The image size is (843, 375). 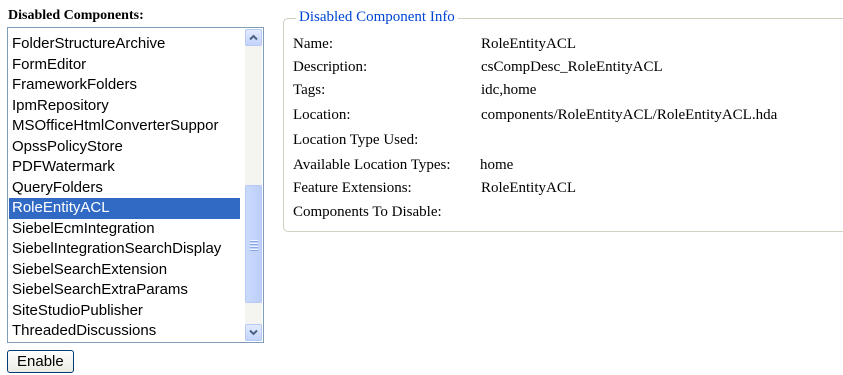 What do you see at coordinates (497, 165) in the screenshot?
I see `info-value: home` at bounding box center [497, 165].